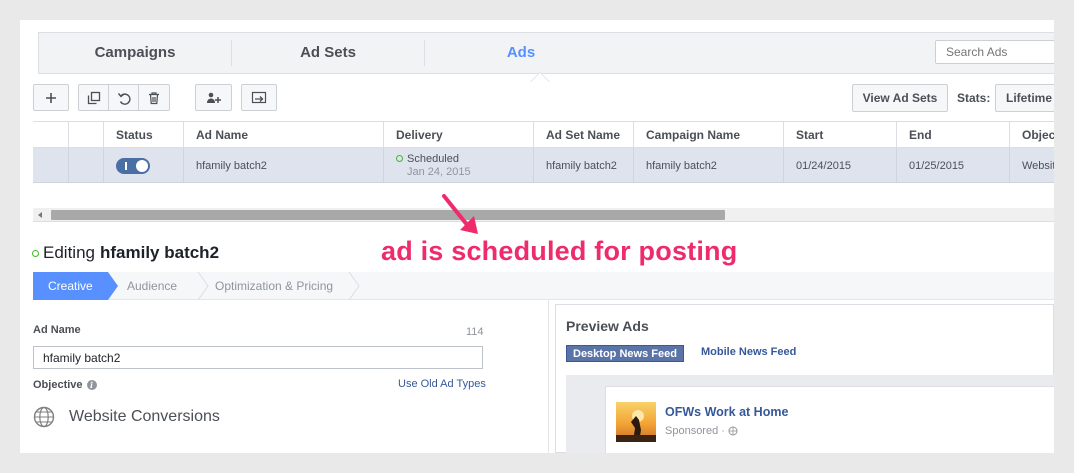  I want to click on row-flag-cell, so click(85, 165).